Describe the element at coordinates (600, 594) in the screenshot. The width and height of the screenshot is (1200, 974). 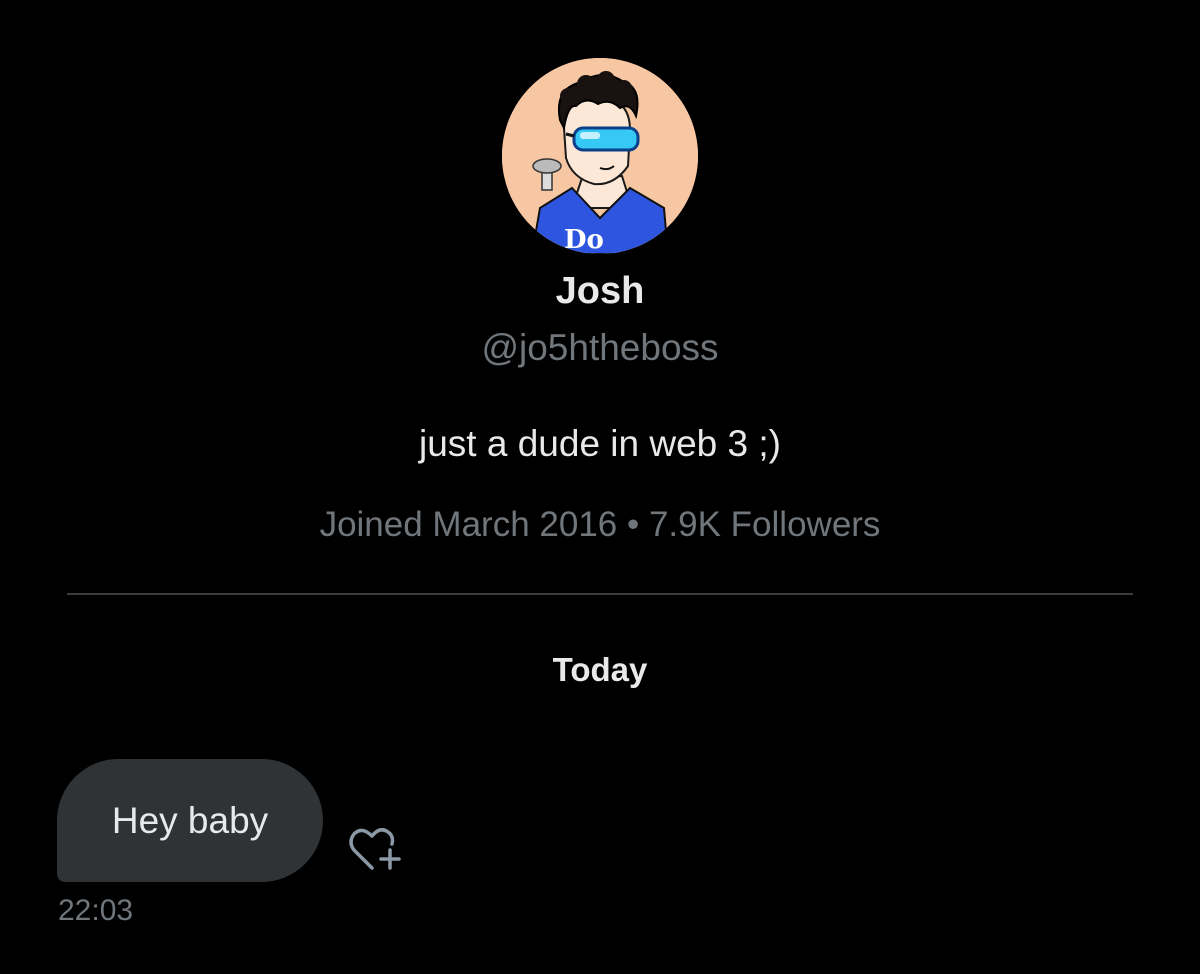
I see `divider` at that location.